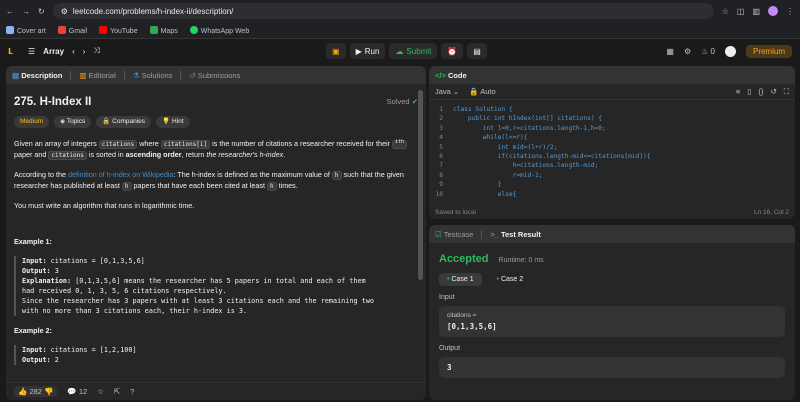 This screenshot has width=800, height=402. Describe the element at coordinates (786, 92) in the screenshot. I see `fullscreen-icon: ⛶` at that location.